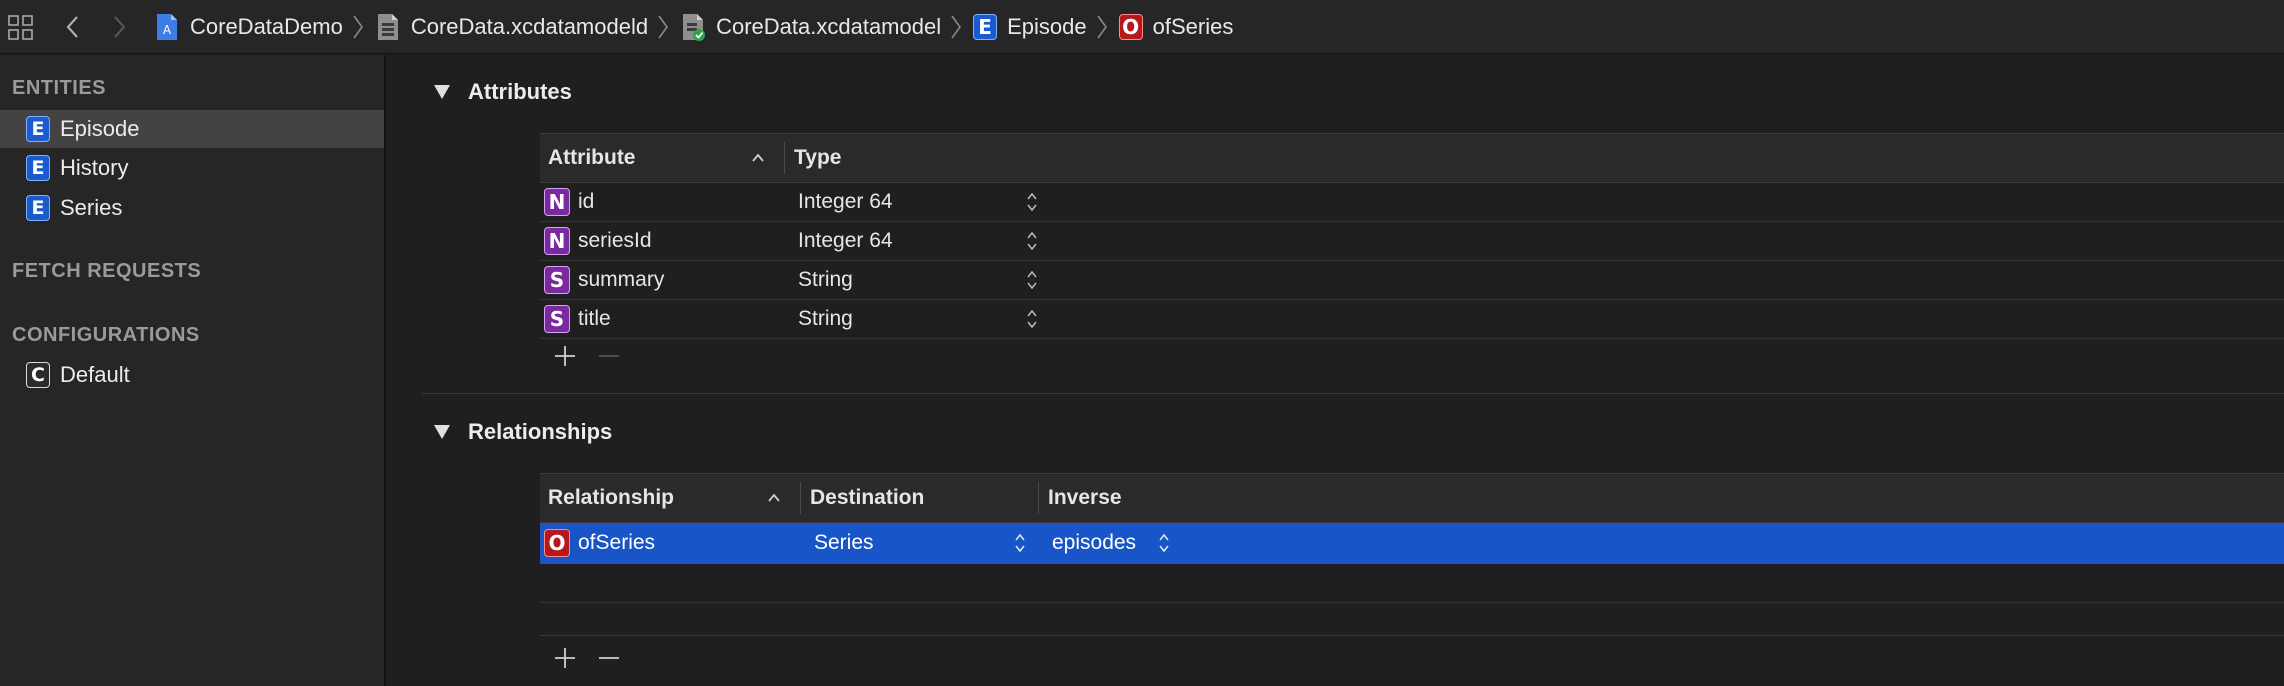 This screenshot has width=2284, height=686. Describe the element at coordinates (387, 27) in the screenshot. I see `datamodel-bundle-icon` at that location.